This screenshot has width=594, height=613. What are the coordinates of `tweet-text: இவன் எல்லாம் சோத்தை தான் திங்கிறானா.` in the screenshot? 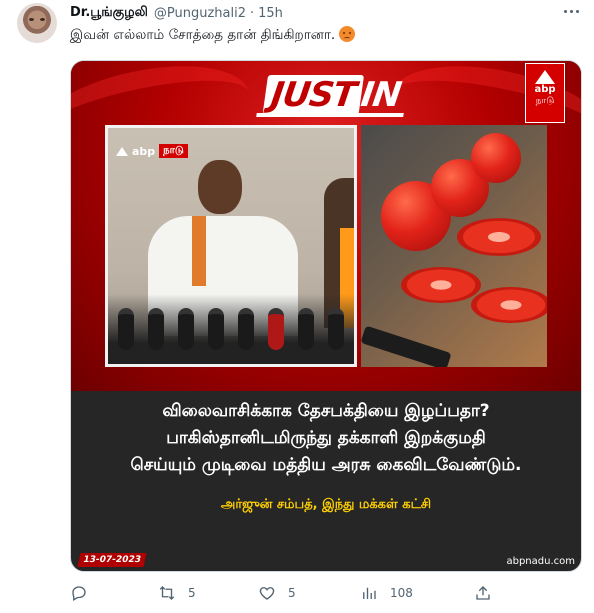 It's located at (213, 35).